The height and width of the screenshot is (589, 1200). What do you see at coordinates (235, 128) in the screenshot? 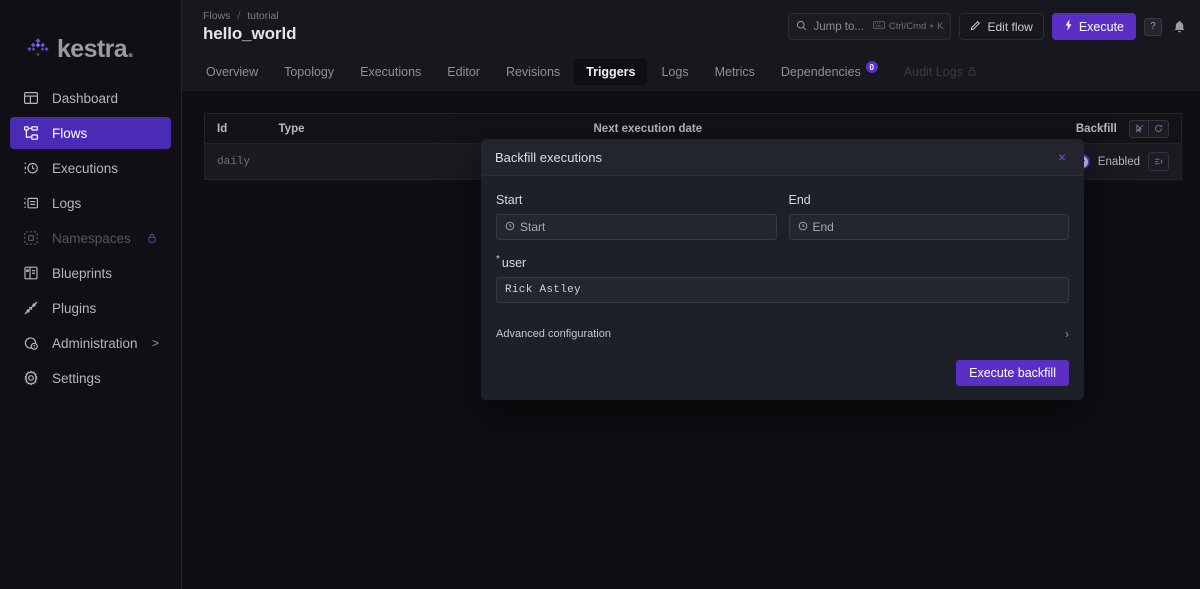
I see `column-header-id: Id` at bounding box center [235, 128].